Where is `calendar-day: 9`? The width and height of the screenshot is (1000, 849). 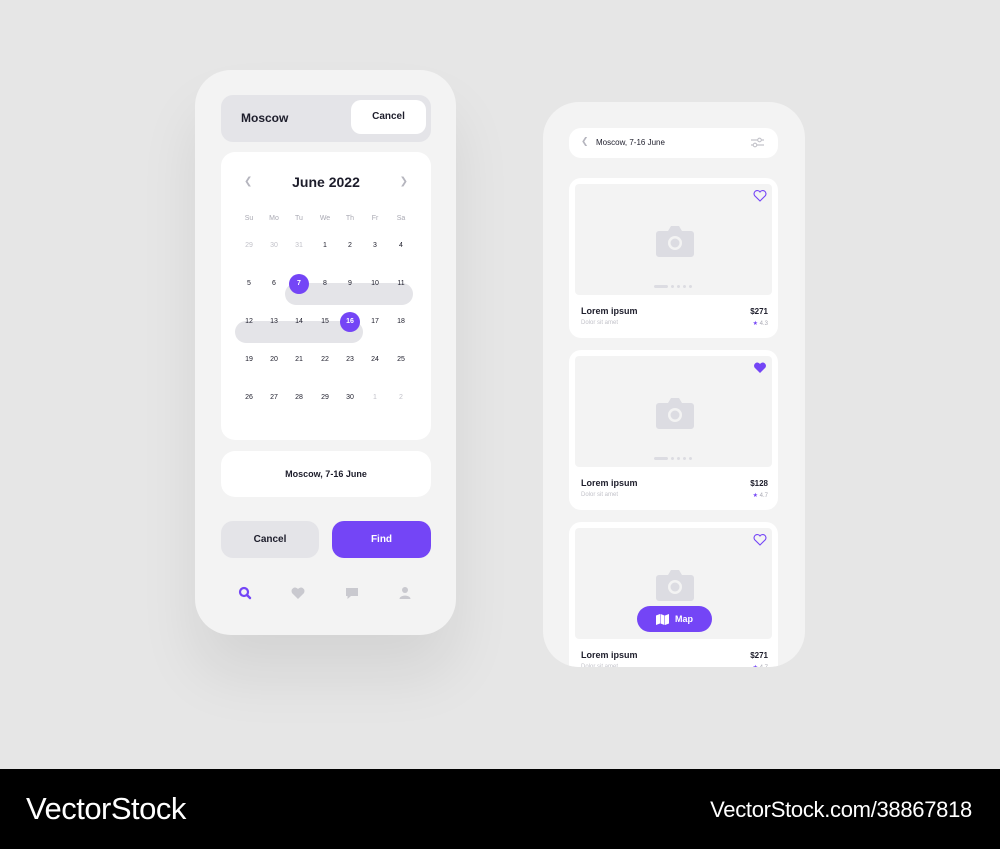
calendar-day: 9 is located at coordinates (350, 284).